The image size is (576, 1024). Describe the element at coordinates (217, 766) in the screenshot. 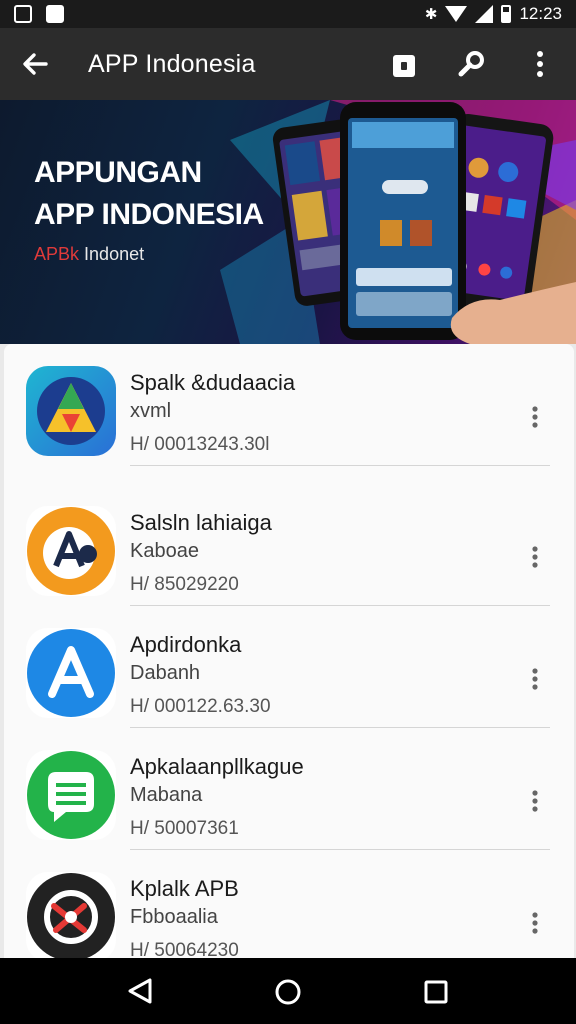

I see `app-name: Apkalaanpllkague` at that location.